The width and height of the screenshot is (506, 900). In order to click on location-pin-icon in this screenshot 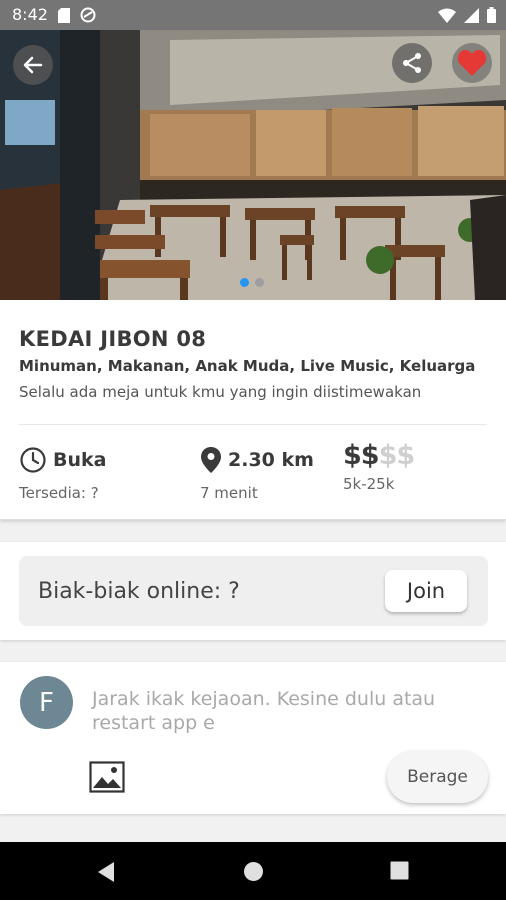, I will do `click(211, 460)`.